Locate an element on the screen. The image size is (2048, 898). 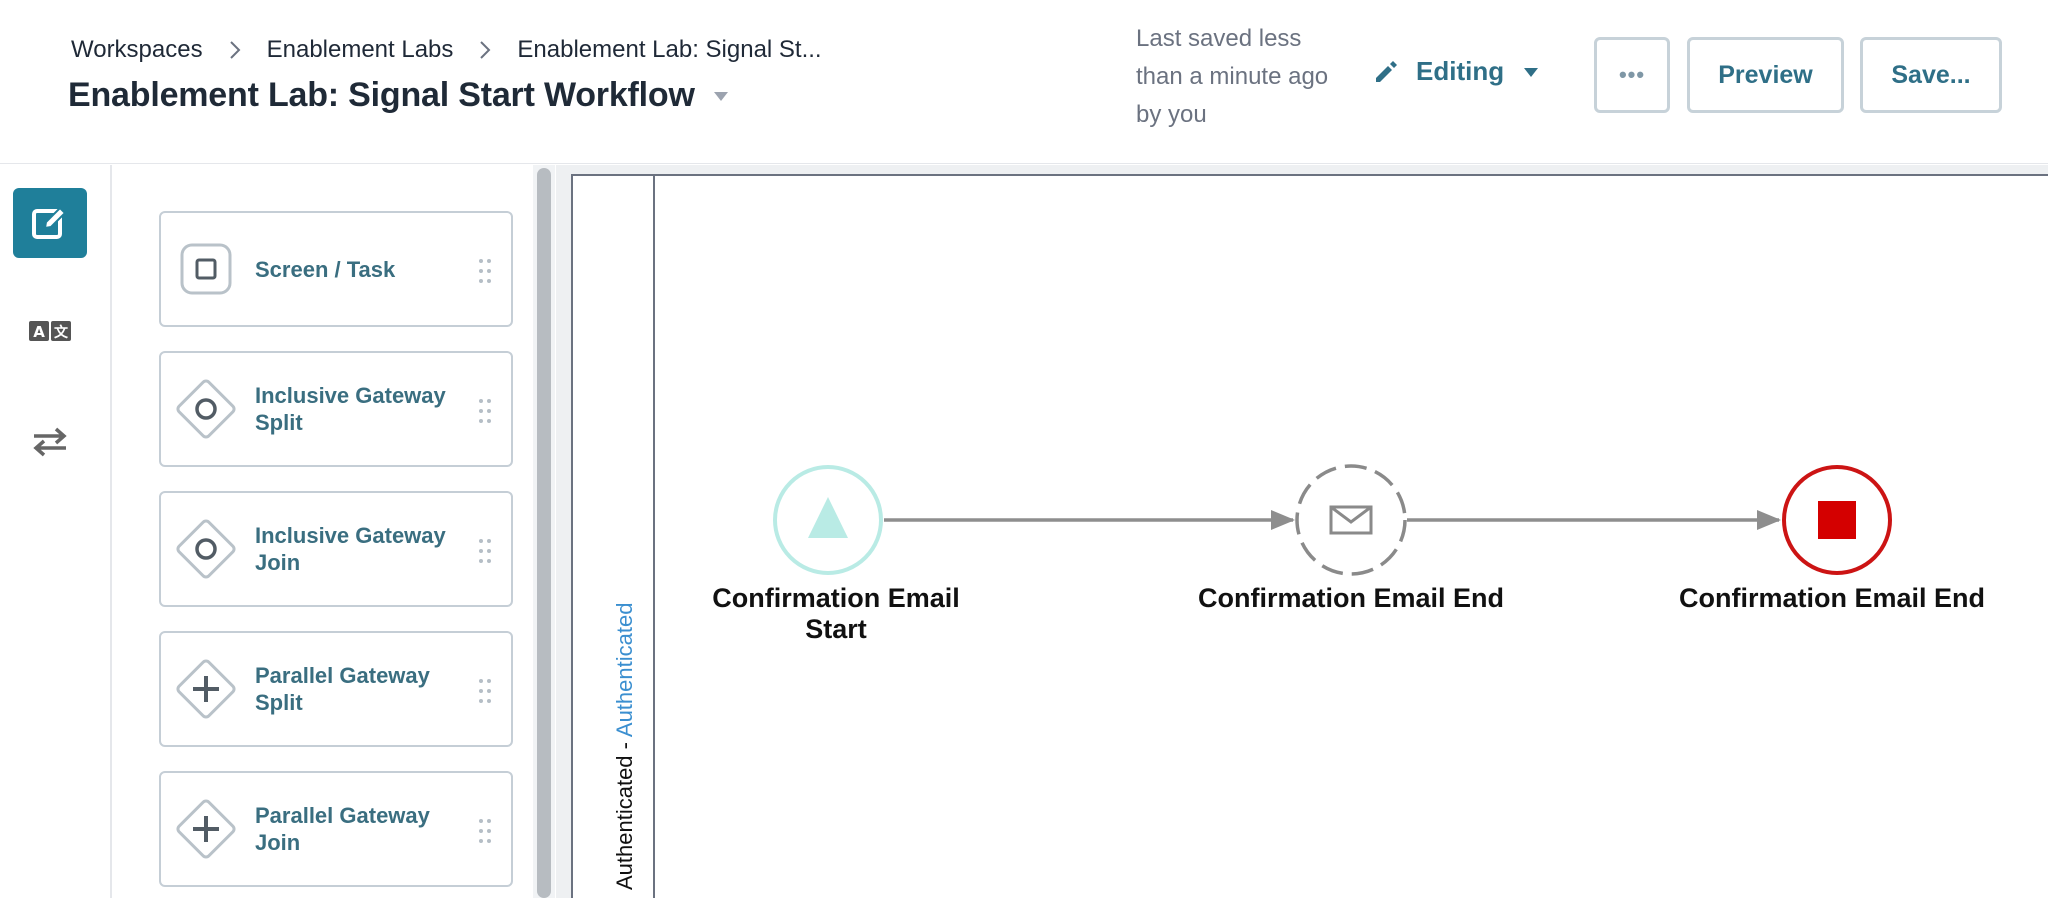
editing-mode-label: Editing is located at coordinates (1460, 71).